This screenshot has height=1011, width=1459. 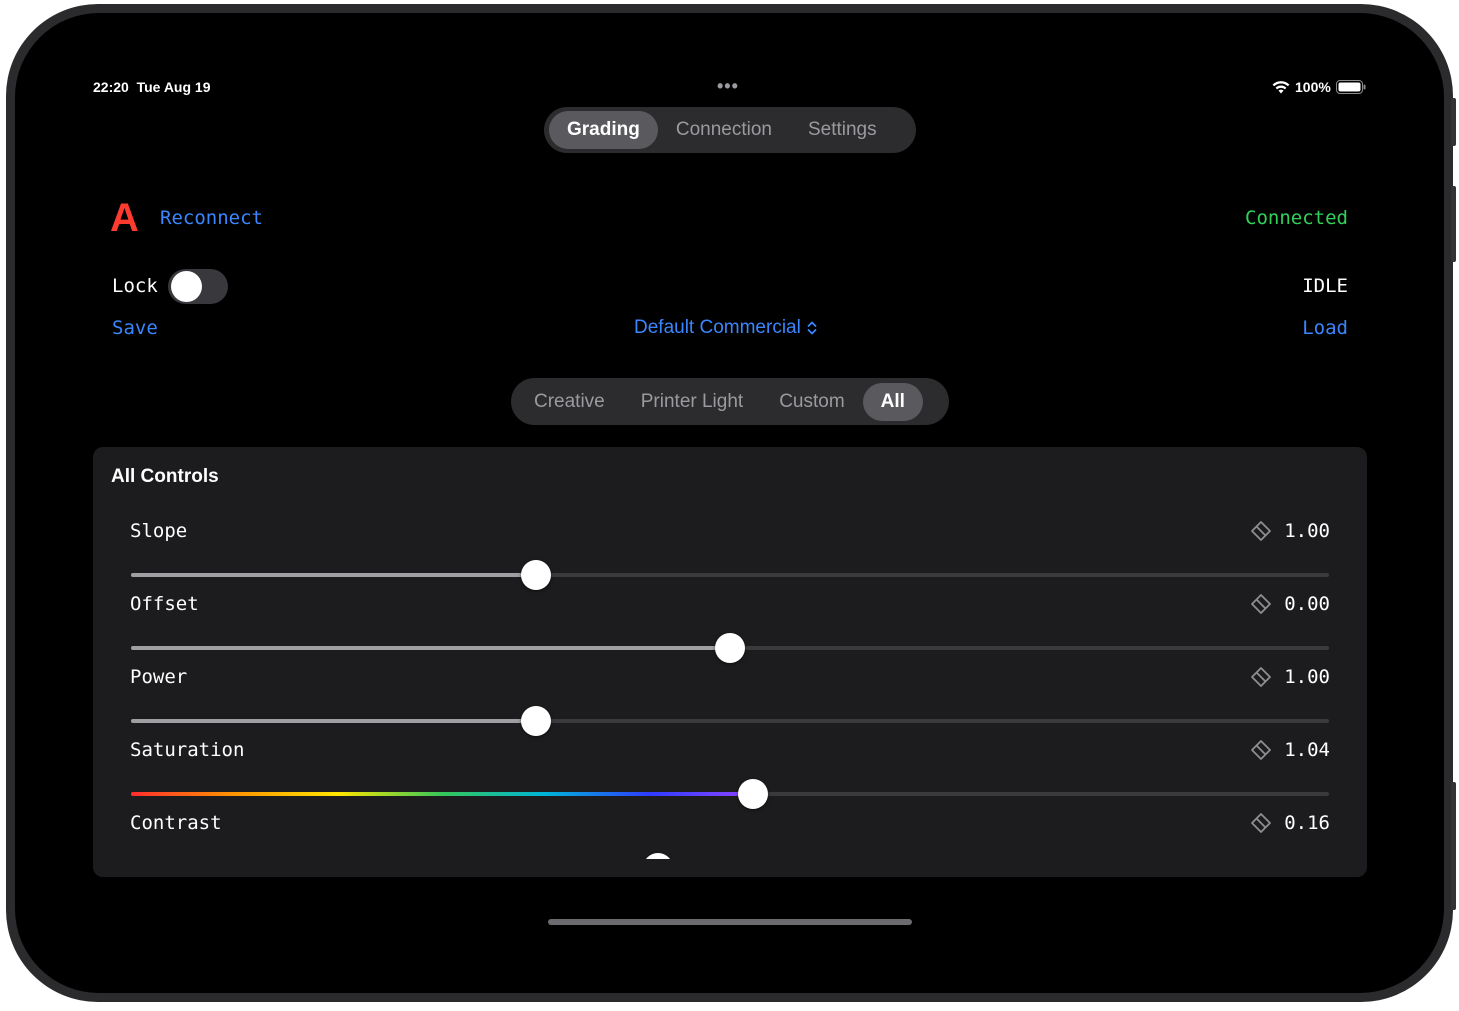 What do you see at coordinates (186, 286) in the screenshot?
I see `lock-toggle-knob` at bounding box center [186, 286].